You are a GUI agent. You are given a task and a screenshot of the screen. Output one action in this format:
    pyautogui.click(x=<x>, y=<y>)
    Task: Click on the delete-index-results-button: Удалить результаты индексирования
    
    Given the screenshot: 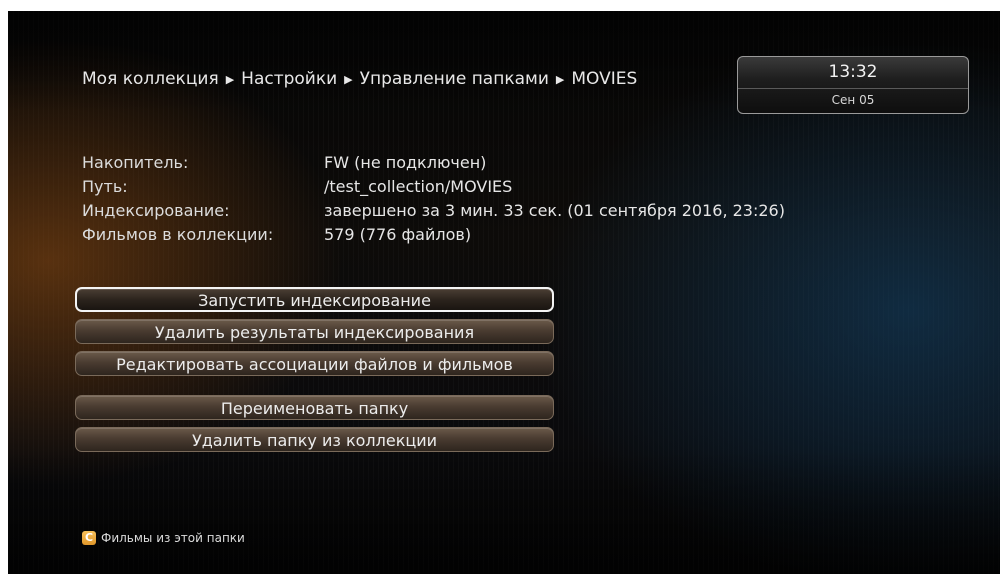 What is the action you would take?
    pyautogui.click(x=314, y=331)
    